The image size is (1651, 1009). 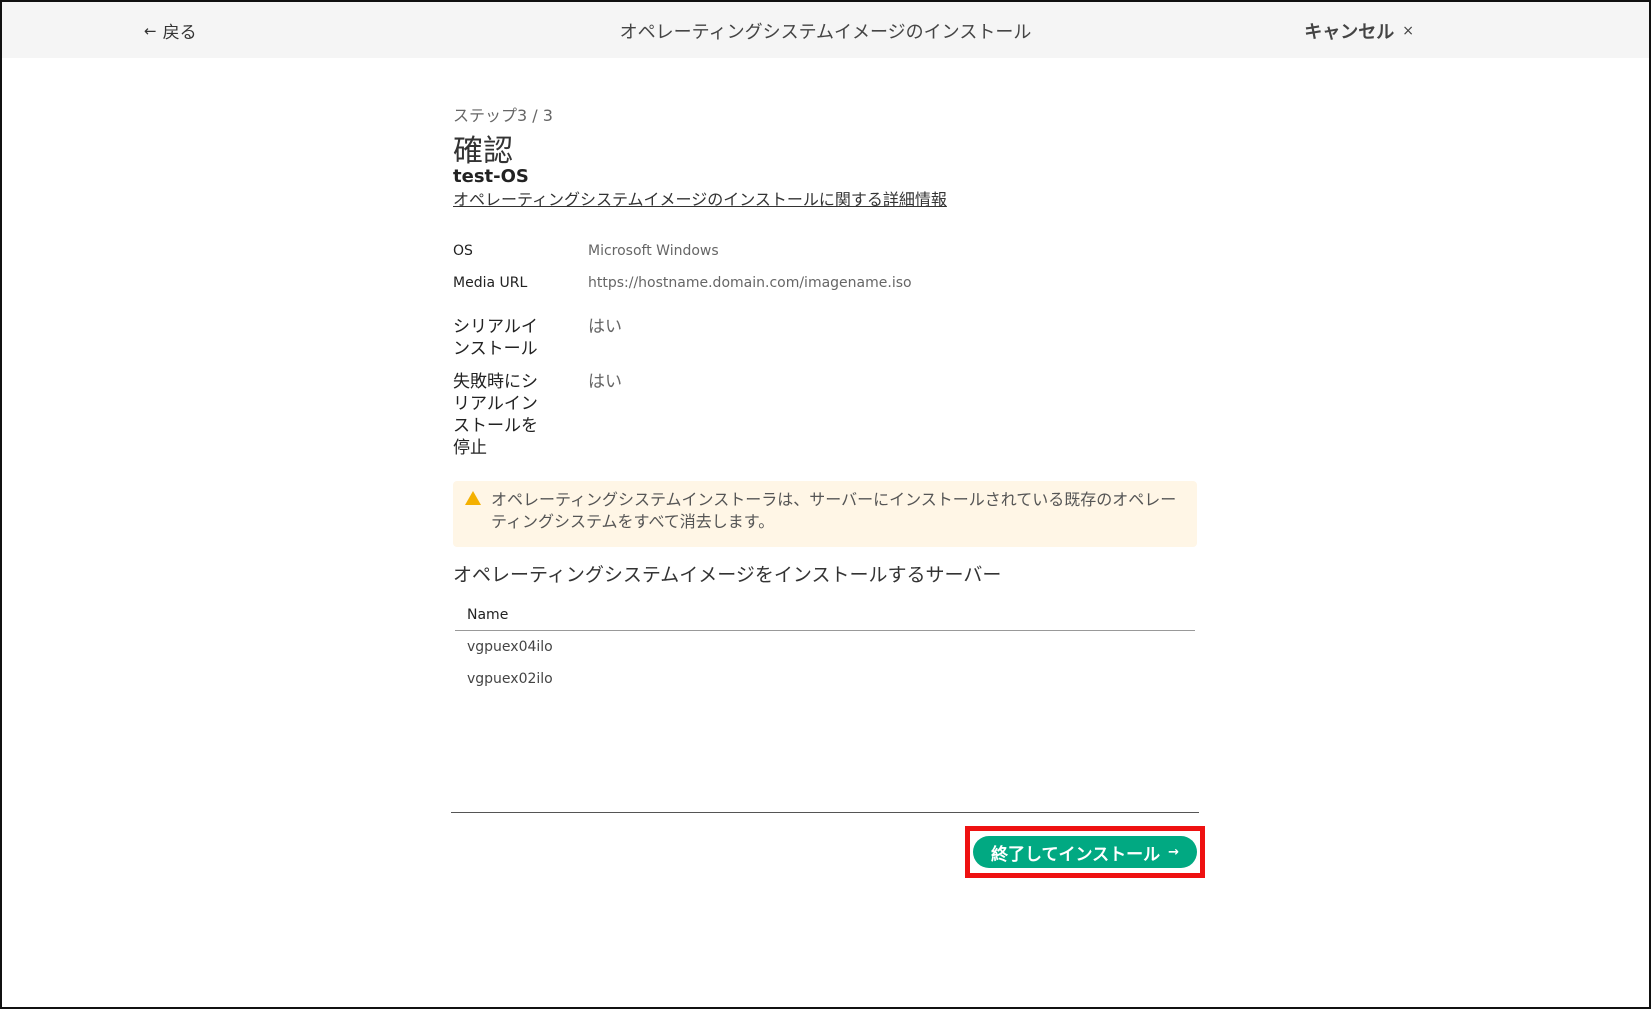 What do you see at coordinates (1174, 852) in the screenshot?
I see `arrow-right-icon: →` at bounding box center [1174, 852].